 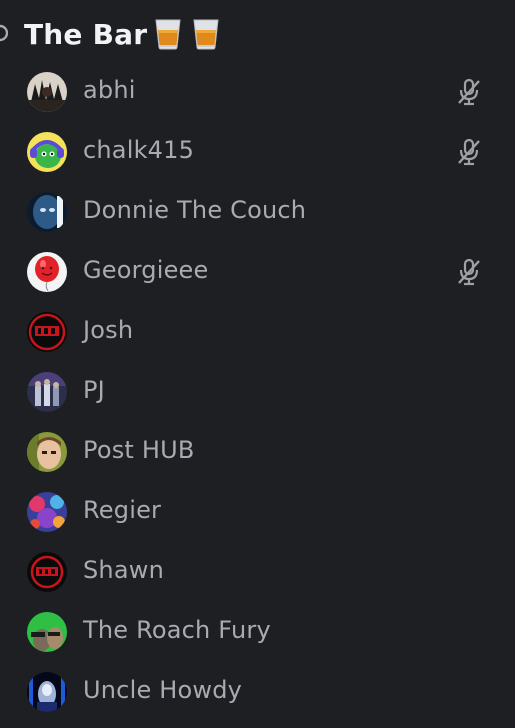 What do you see at coordinates (257, 33) in the screenshot?
I see `voice-channel-header: The Bar` at bounding box center [257, 33].